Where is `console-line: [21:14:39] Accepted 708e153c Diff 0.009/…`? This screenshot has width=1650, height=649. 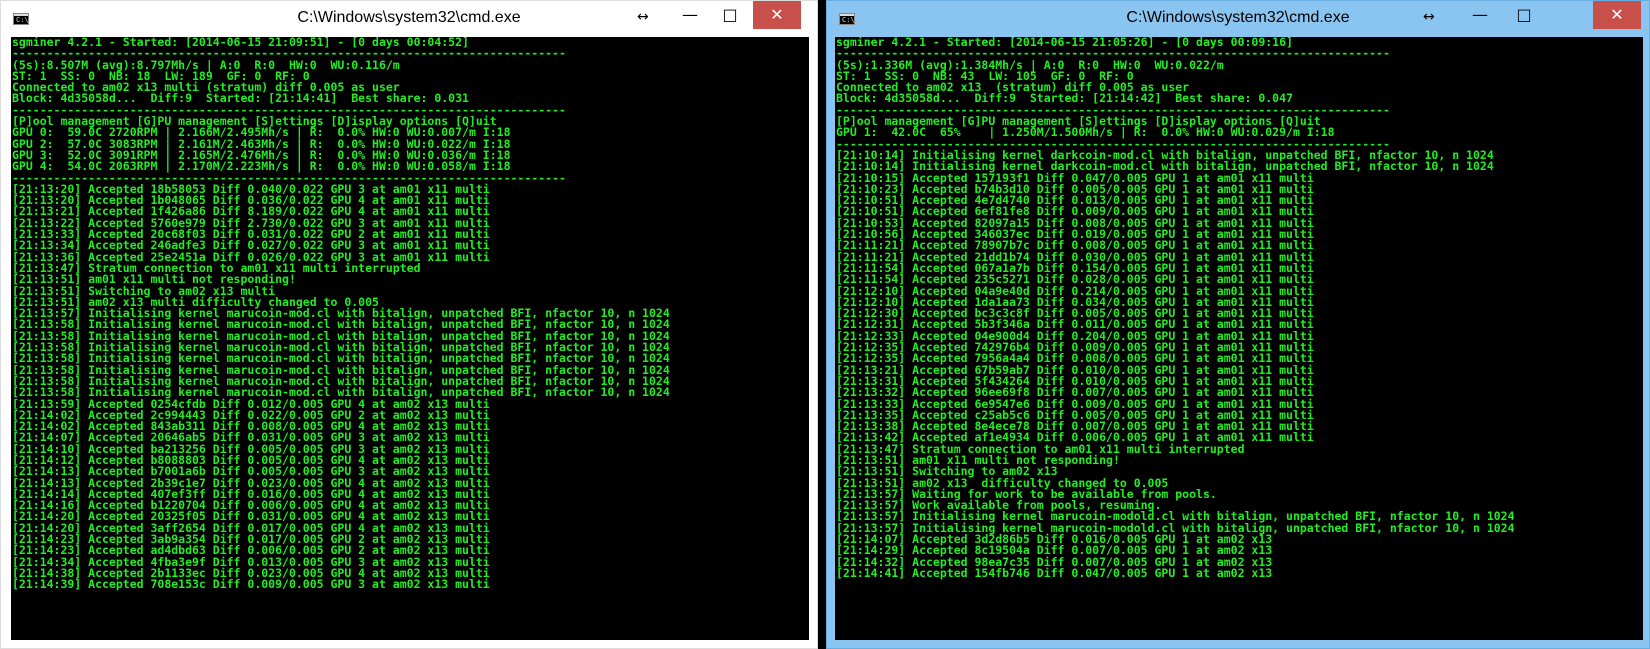
console-line: [21:14:39] Accepted 708e153c Diff 0.009/… is located at coordinates (251, 584).